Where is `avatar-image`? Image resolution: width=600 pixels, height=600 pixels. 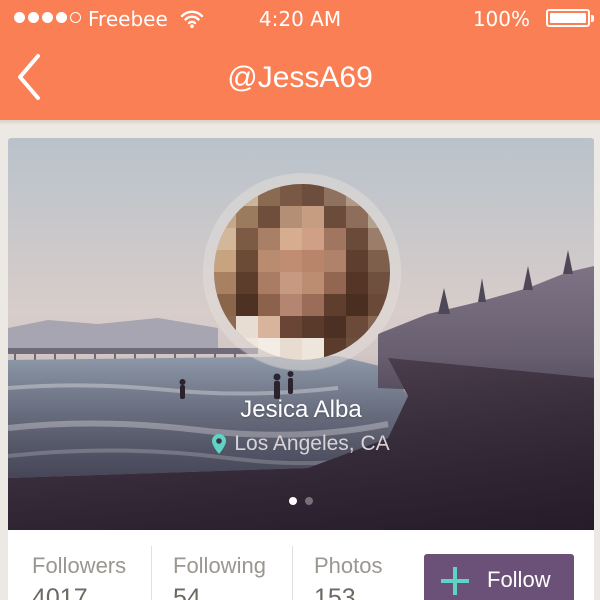 avatar-image is located at coordinates (302, 272).